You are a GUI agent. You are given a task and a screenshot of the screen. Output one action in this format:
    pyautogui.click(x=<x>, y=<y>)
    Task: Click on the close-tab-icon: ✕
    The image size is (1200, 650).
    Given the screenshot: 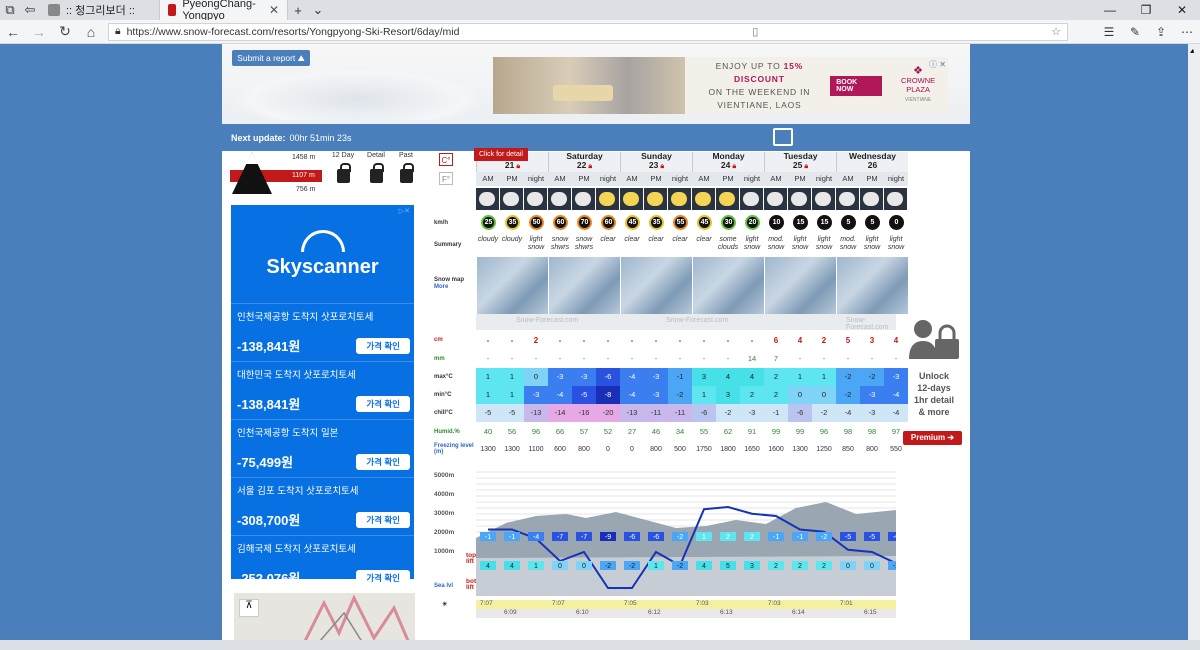 What is the action you would take?
    pyautogui.click(x=274, y=10)
    